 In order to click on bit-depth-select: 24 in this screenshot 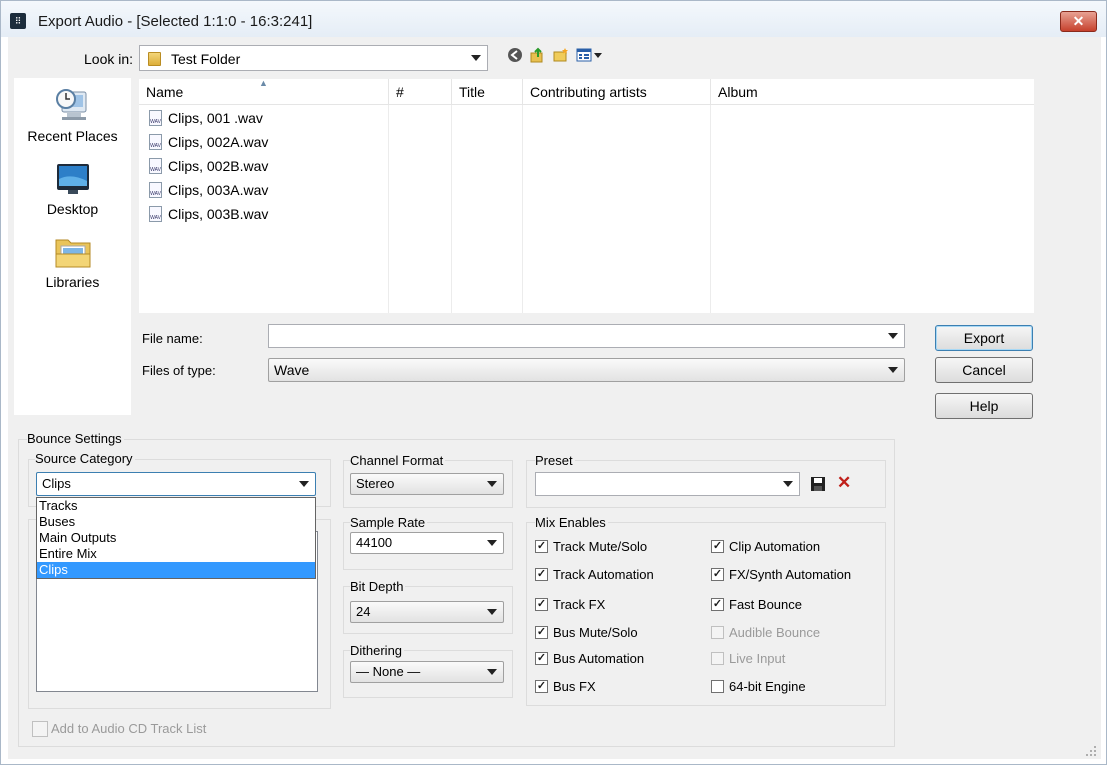, I will do `click(427, 612)`.